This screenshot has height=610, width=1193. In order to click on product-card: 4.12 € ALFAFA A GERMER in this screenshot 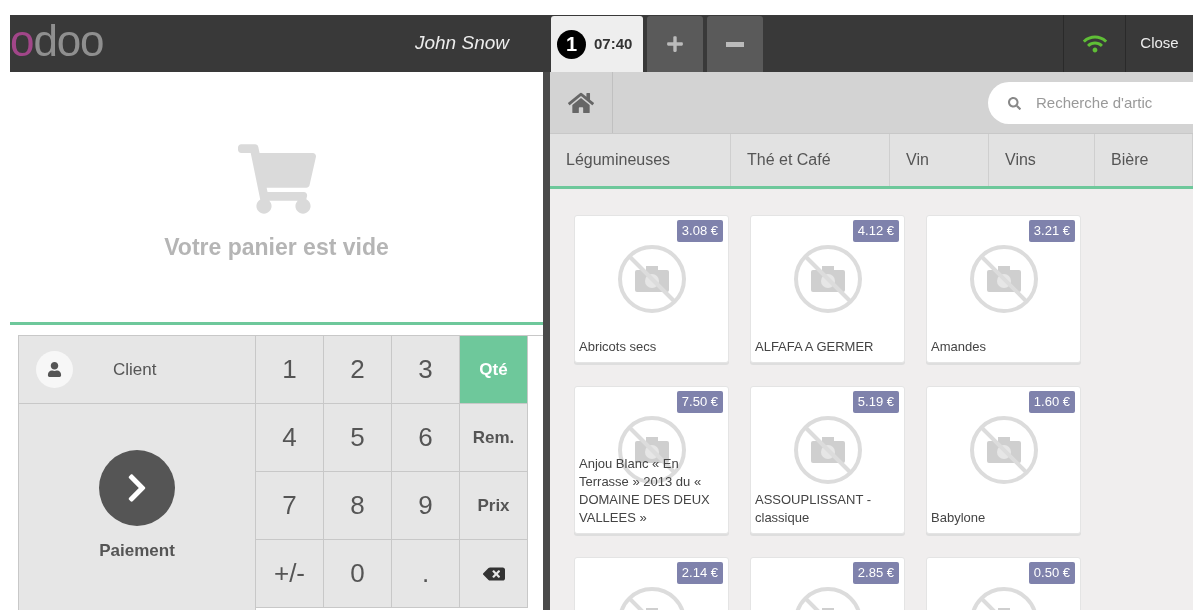, I will do `click(827, 289)`.